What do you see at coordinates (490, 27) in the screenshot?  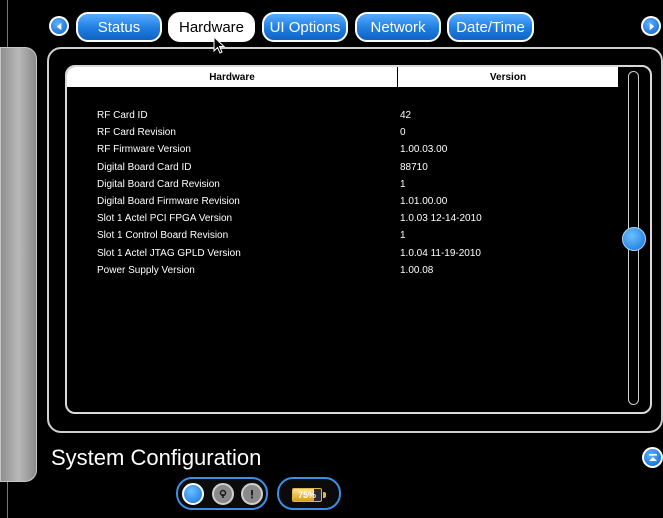 I see `tab-date-time: Date/Time` at bounding box center [490, 27].